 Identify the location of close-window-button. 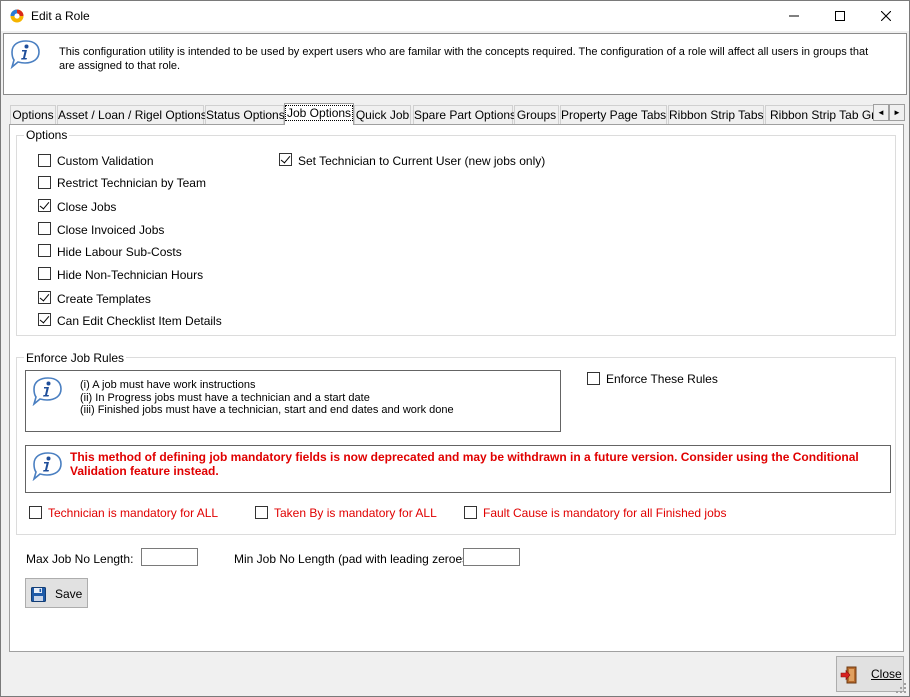
(886, 16).